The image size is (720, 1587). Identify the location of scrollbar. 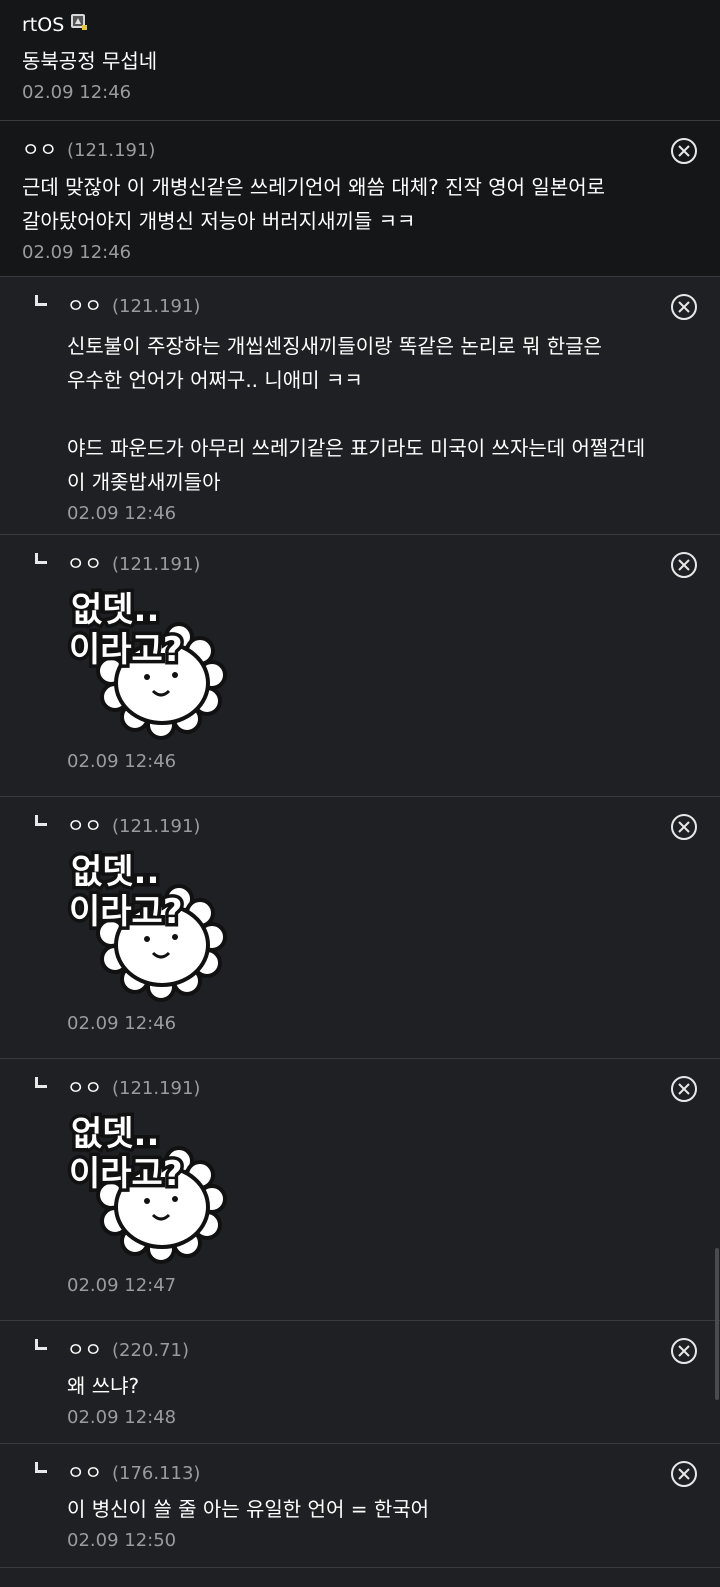
(717, 1324).